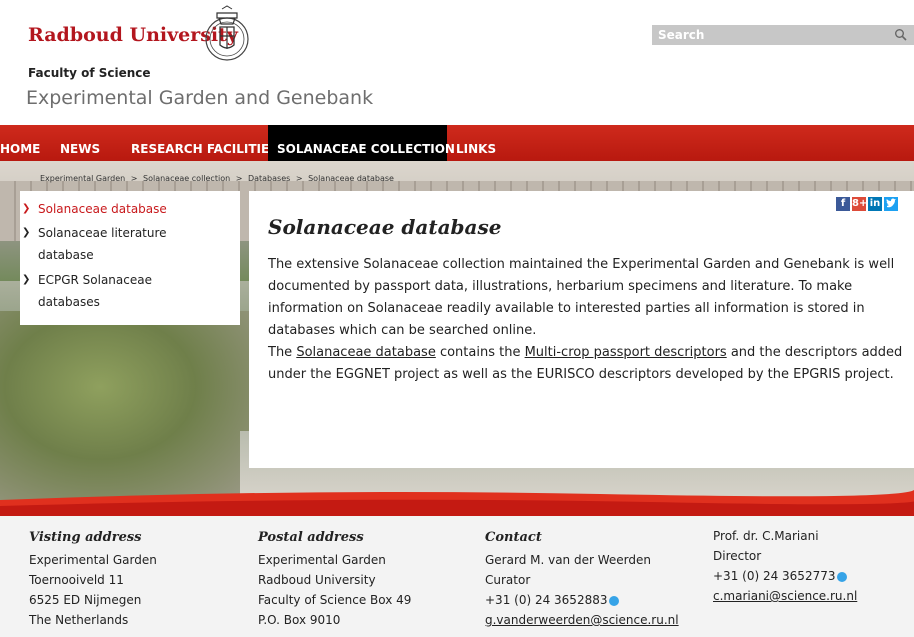 This screenshot has width=914, height=637. What do you see at coordinates (89, 73) in the screenshot?
I see `faculty-name: Faculty of Science` at bounding box center [89, 73].